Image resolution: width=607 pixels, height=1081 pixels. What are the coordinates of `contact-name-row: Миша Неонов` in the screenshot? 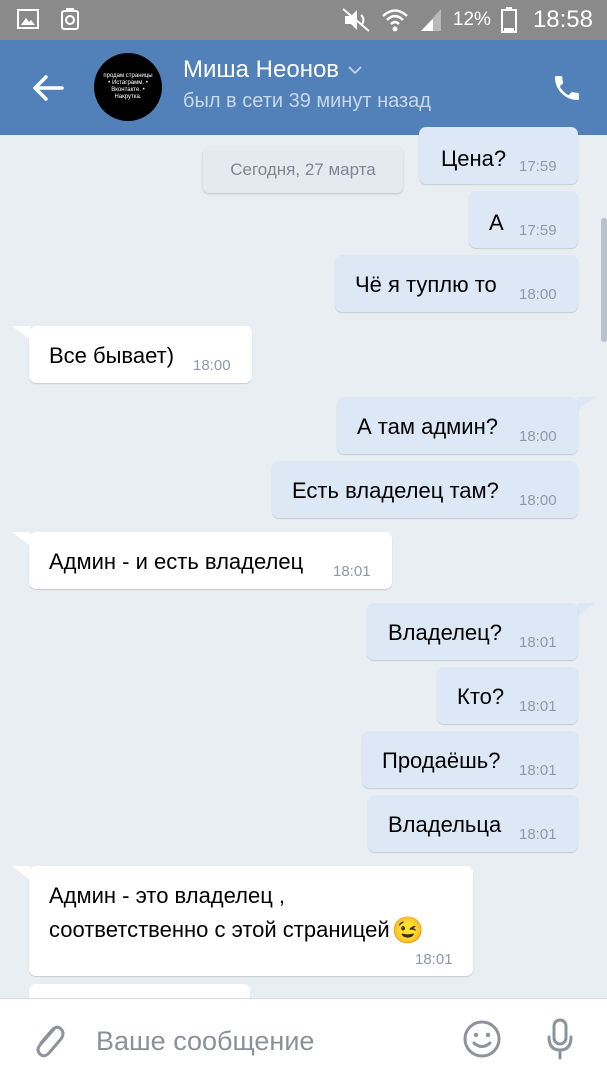 It's located at (273, 70).